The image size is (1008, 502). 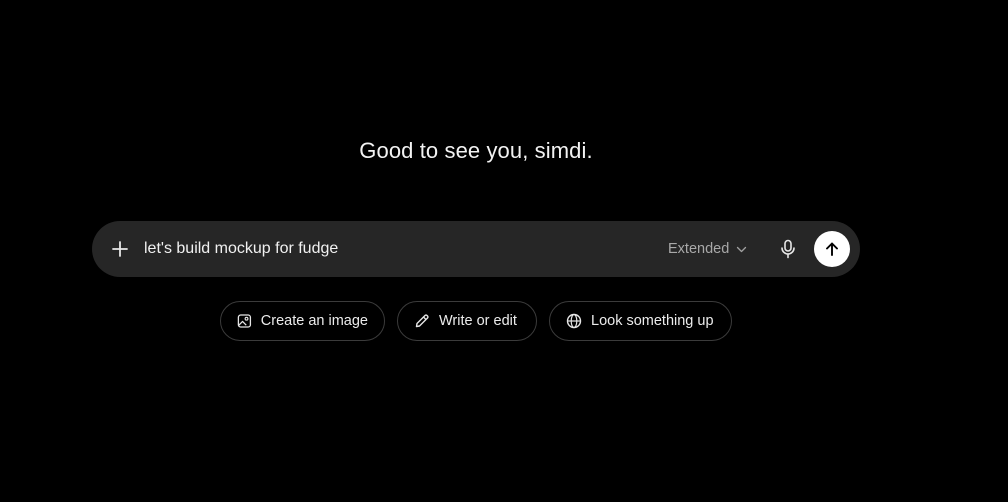 I want to click on image-icon, so click(x=244, y=321).